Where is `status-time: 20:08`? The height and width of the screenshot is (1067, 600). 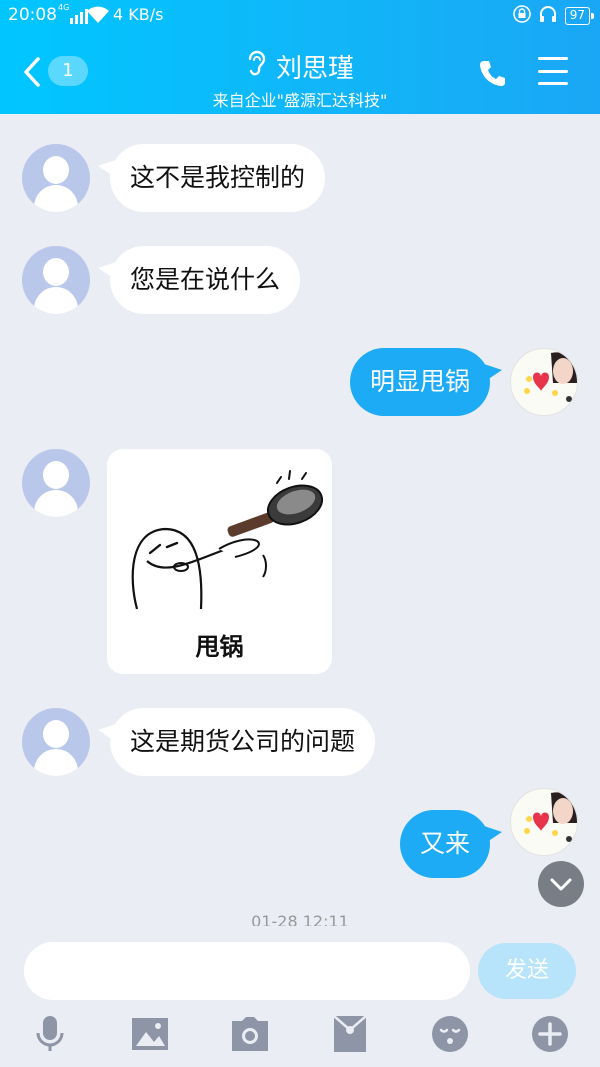 status-time: 20:08 is located at coordinates (32, 15).